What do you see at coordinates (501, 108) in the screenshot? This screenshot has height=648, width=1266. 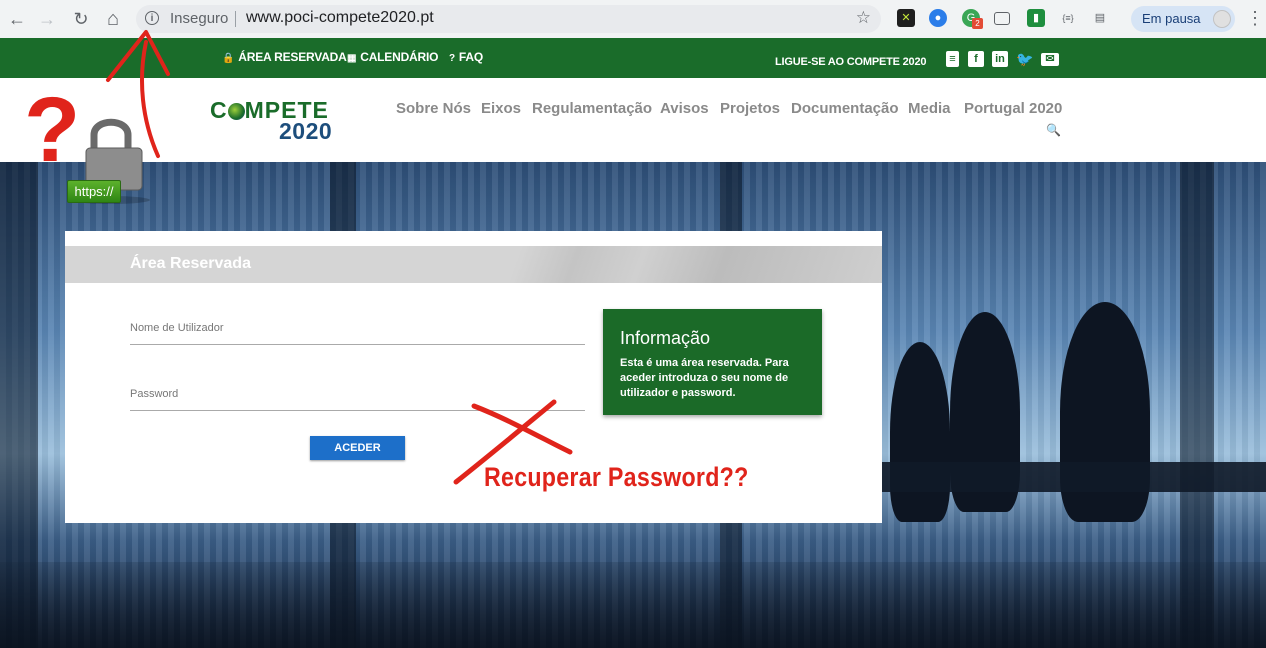 I see `nav-eixos: Eixos` at bounding box center [501, 108].